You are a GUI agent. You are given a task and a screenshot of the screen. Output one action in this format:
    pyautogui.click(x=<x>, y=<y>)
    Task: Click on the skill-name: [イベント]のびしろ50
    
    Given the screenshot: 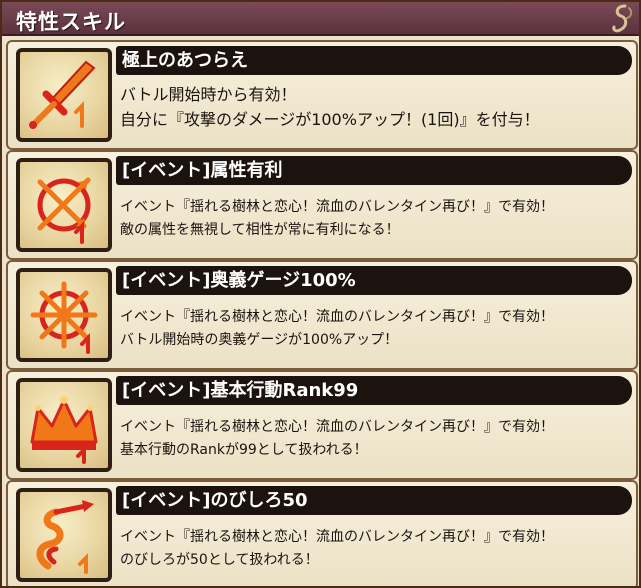 What is the action you would take?
    pyautogui.click(x=215, y=500)
    